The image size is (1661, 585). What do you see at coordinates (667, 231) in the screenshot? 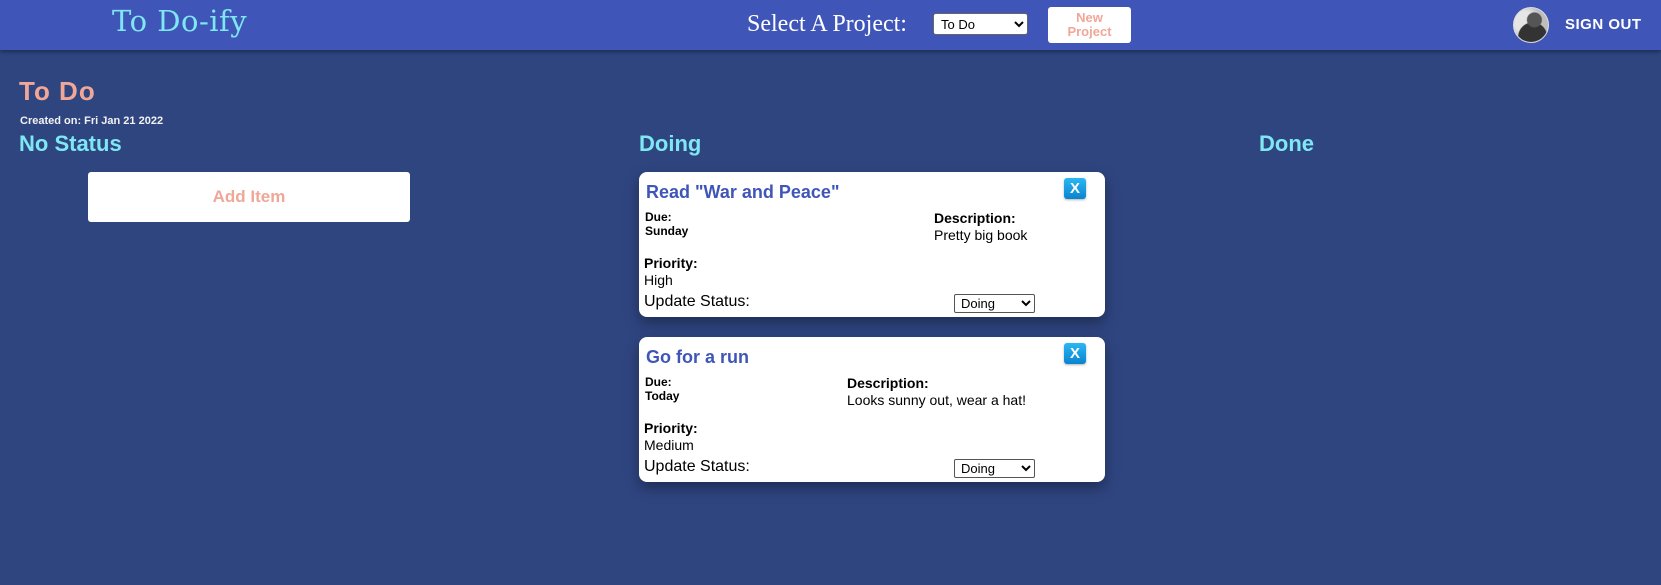
I see `due-value: Sunday` at bounding box center [667, 231].